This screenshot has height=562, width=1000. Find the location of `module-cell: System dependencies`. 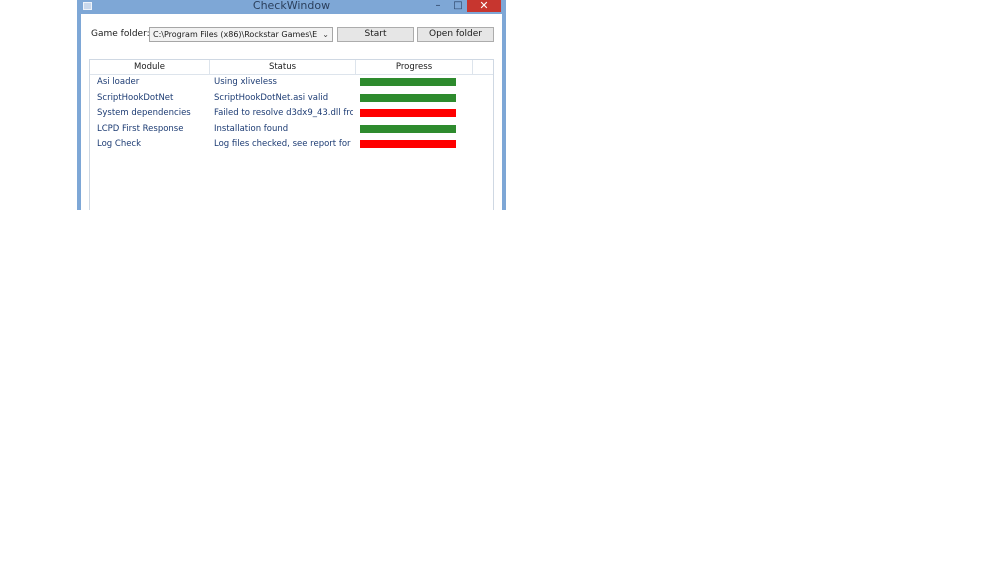

module-cell: System dependencies is located at coordinates (144, 113).